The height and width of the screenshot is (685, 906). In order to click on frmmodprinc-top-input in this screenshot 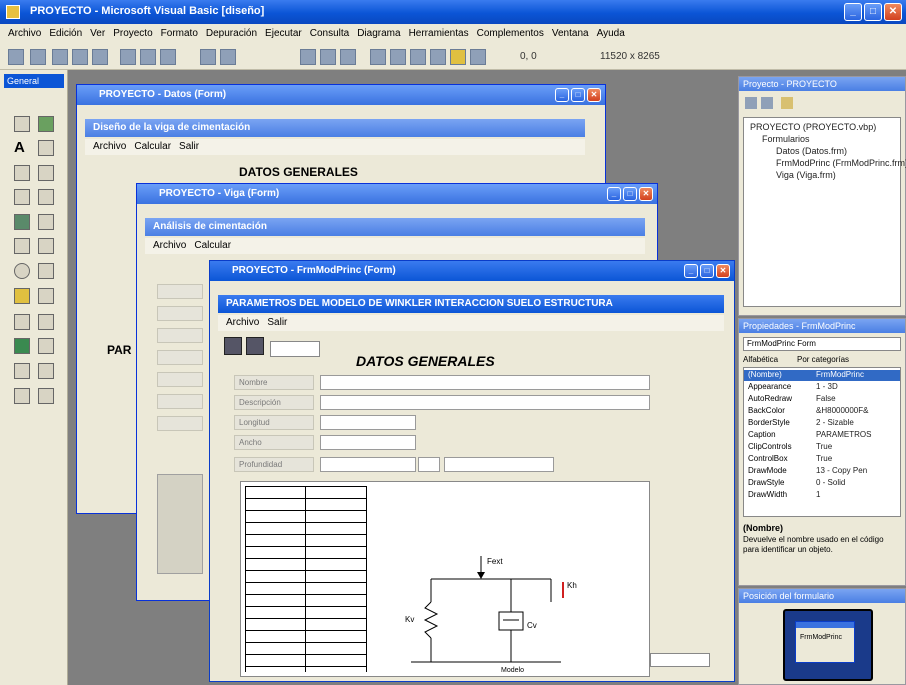, I will do `click(295, 349)`.